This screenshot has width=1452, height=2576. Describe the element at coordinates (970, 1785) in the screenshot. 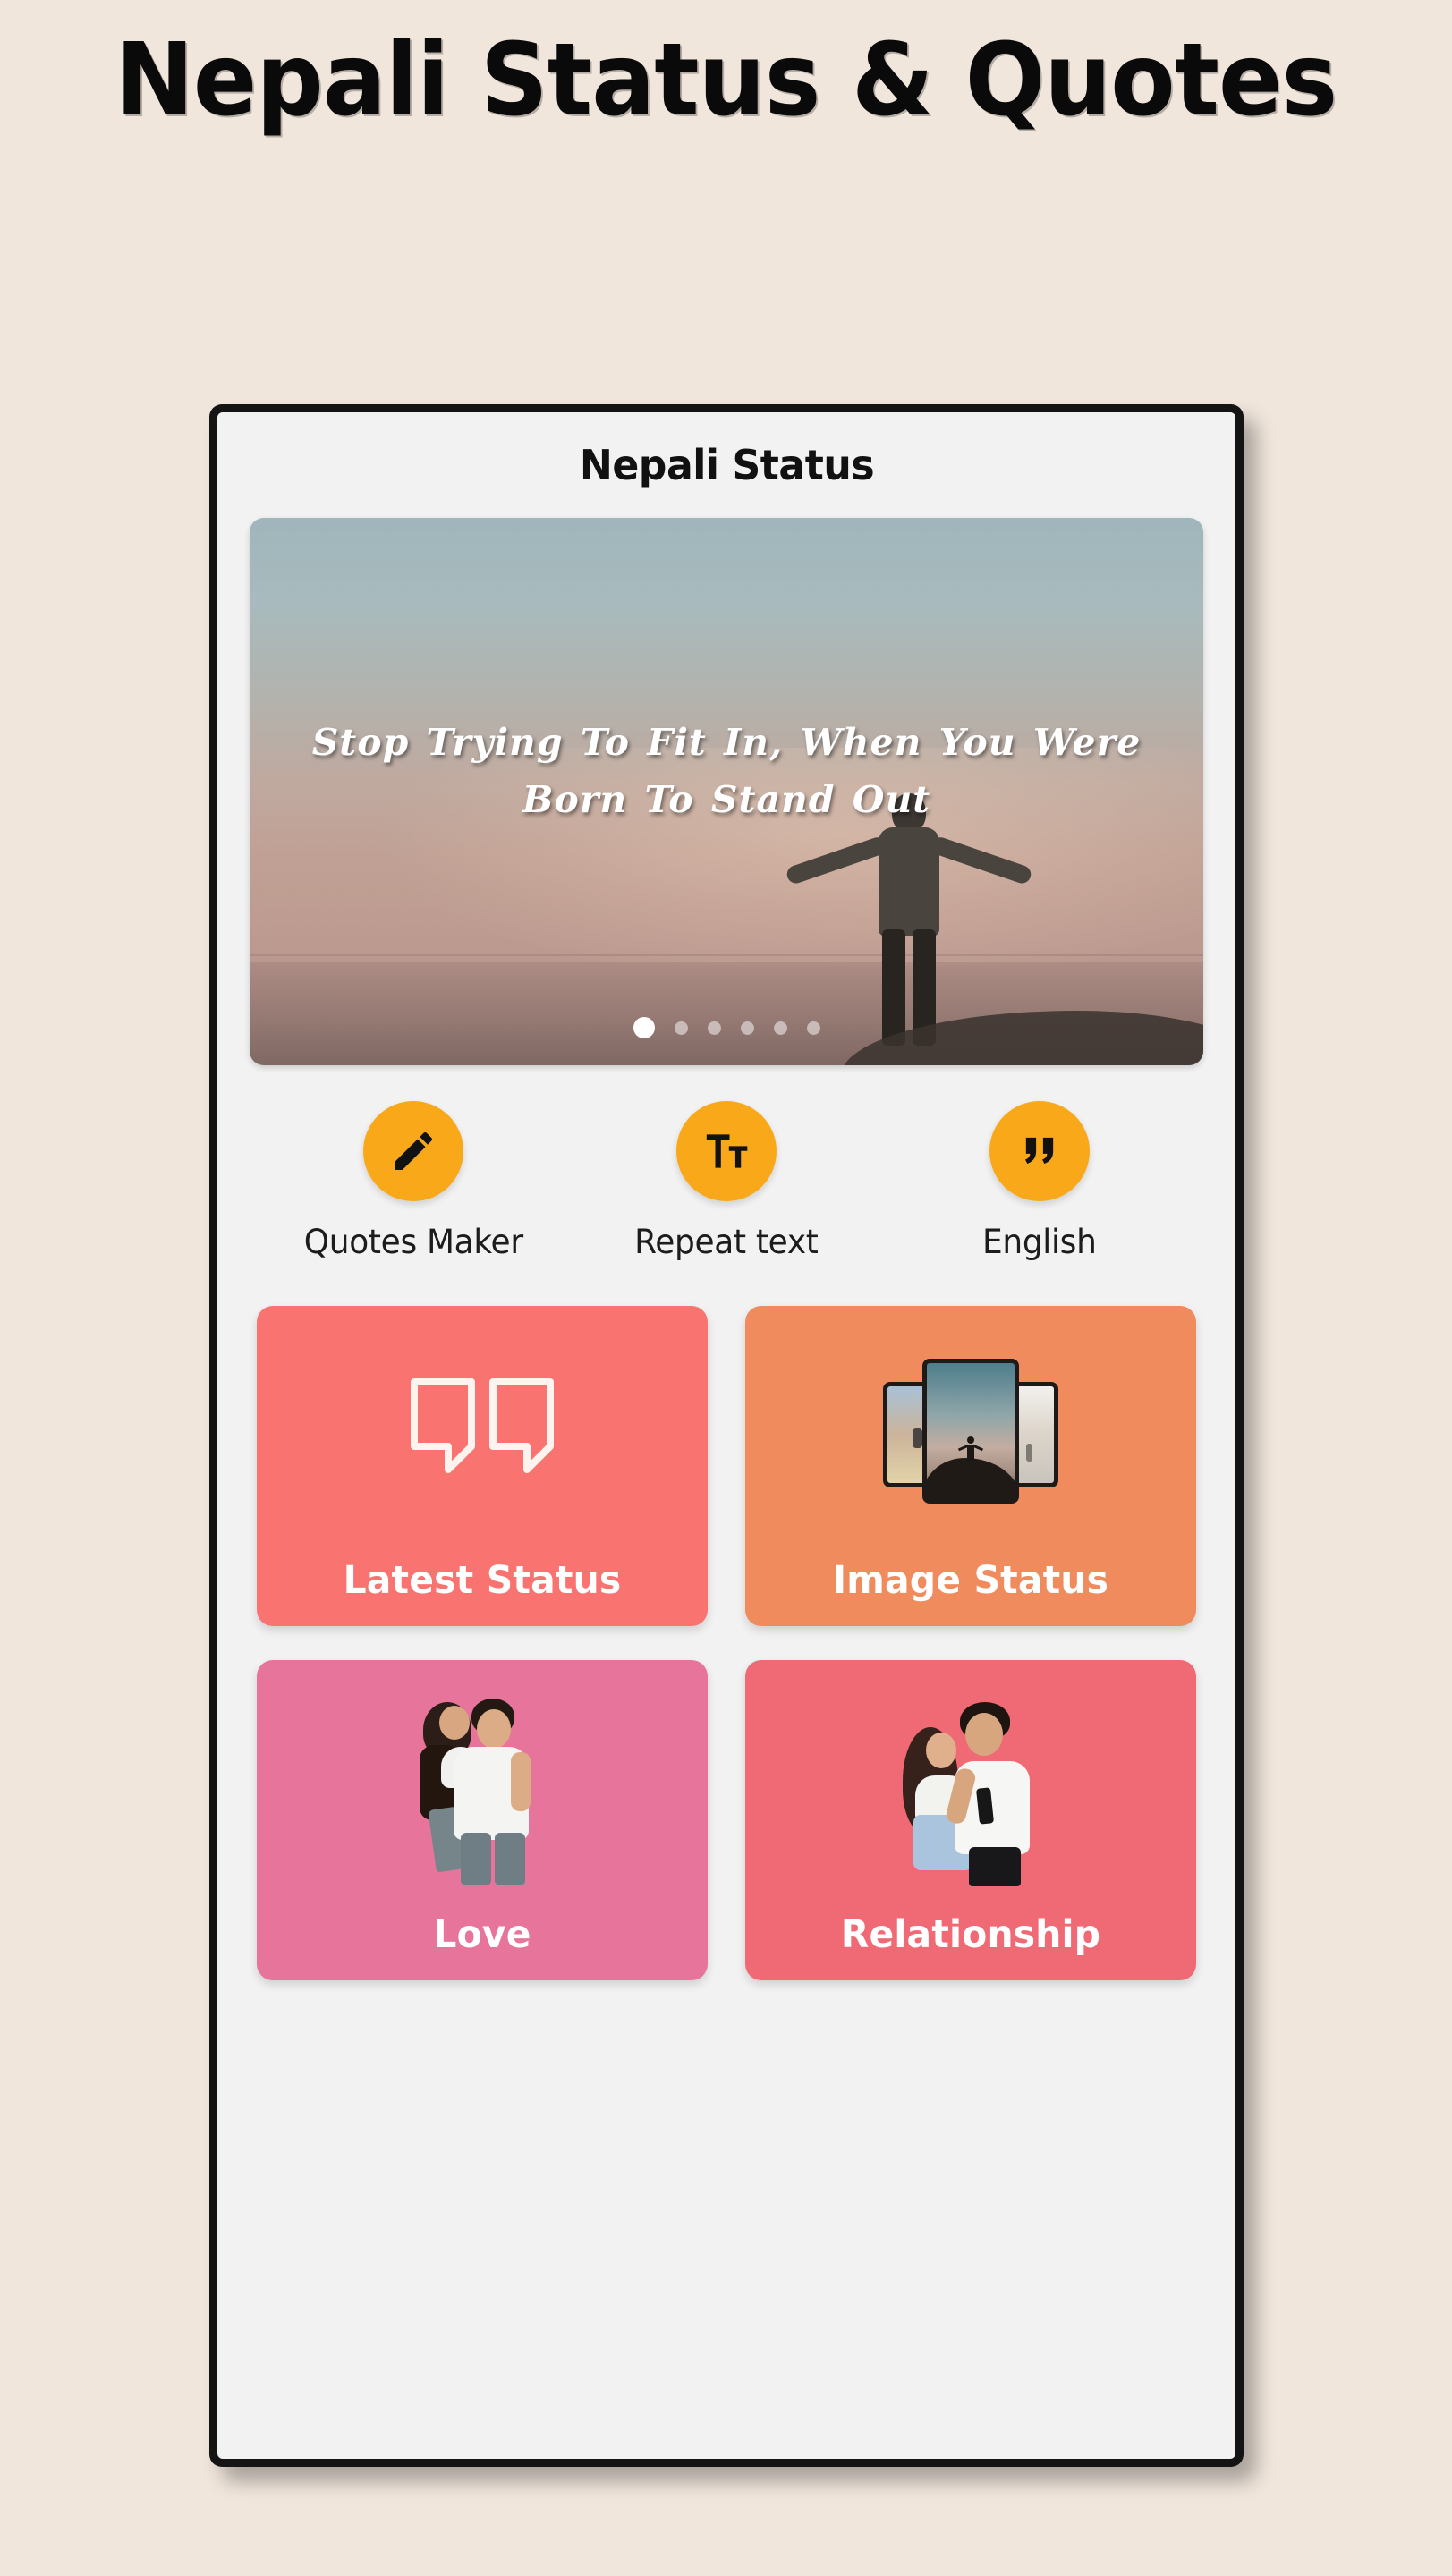

I see `couple-hug-photo` at that location.